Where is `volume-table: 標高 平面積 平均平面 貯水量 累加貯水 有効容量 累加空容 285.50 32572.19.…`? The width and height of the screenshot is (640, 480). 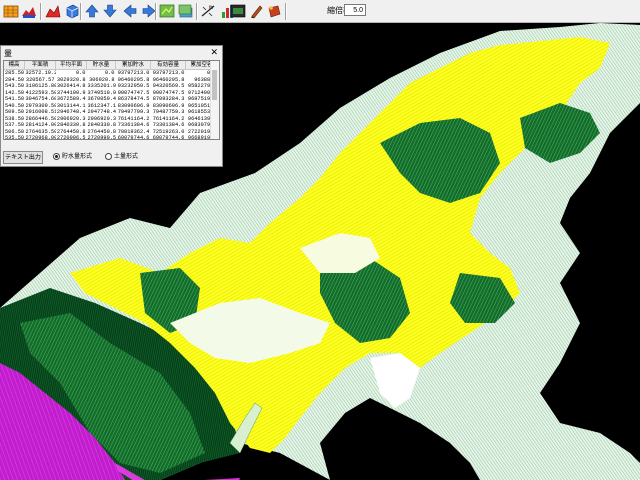
volume-table: 標高 平面積 平均平面 貯水量 累加貯水 有効容量 累加空容 285.50 32572.19.… is located at coordinates (111, 100).